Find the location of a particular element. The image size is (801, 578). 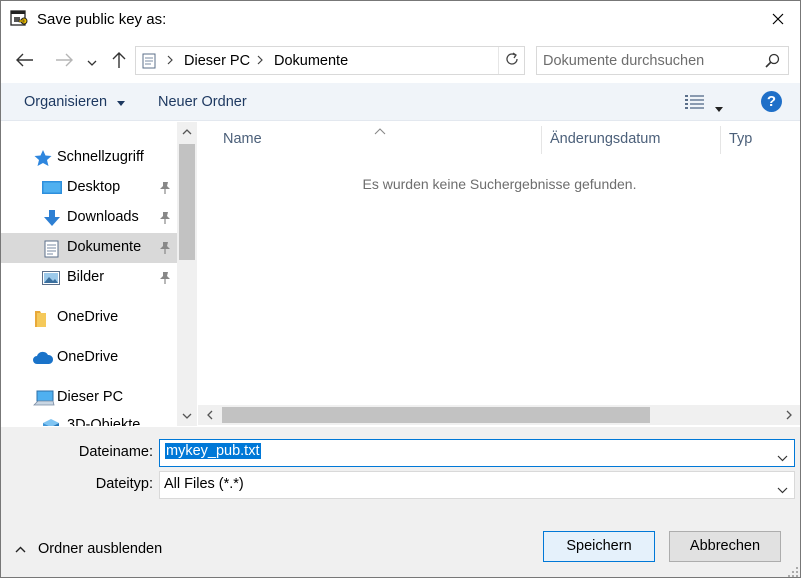

nav-item-3d-objects: 3D-Objekte is located at coordinates (89, 418).